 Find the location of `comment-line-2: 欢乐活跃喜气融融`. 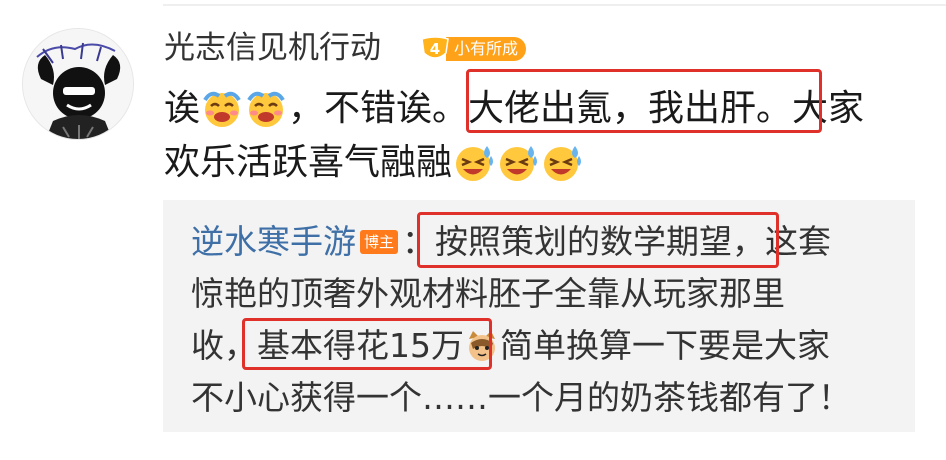

comment-line-2: 欢乐活跃喜气融融 is located at coordinates (549, 163).